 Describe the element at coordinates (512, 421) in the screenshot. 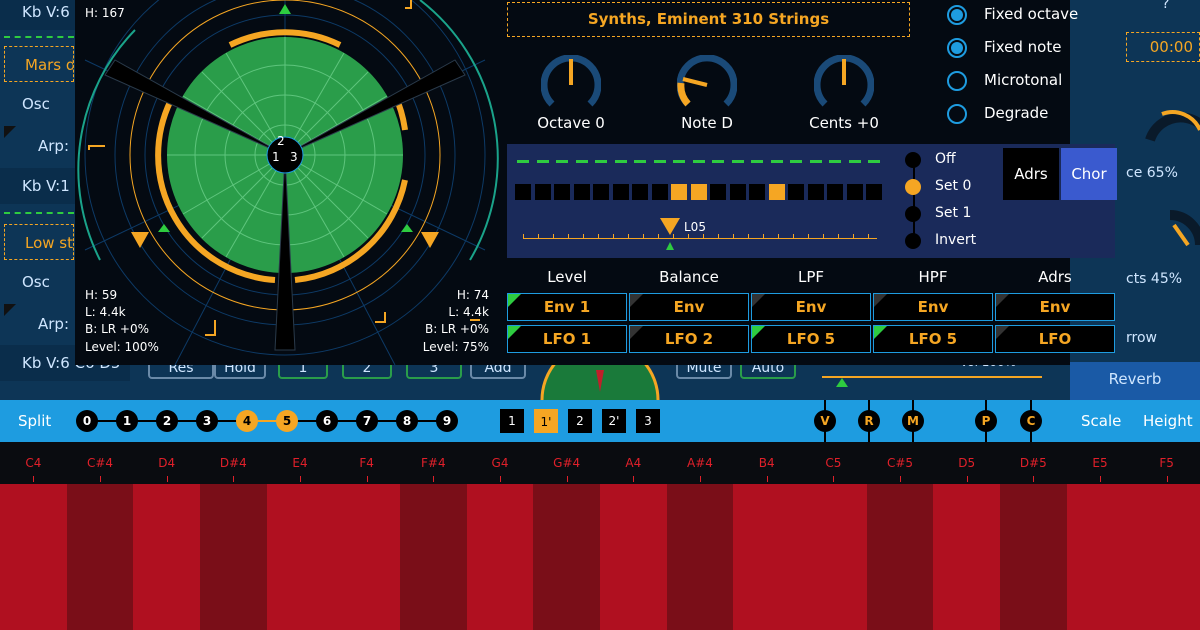

I see `split-layer-box: 1` at that location.